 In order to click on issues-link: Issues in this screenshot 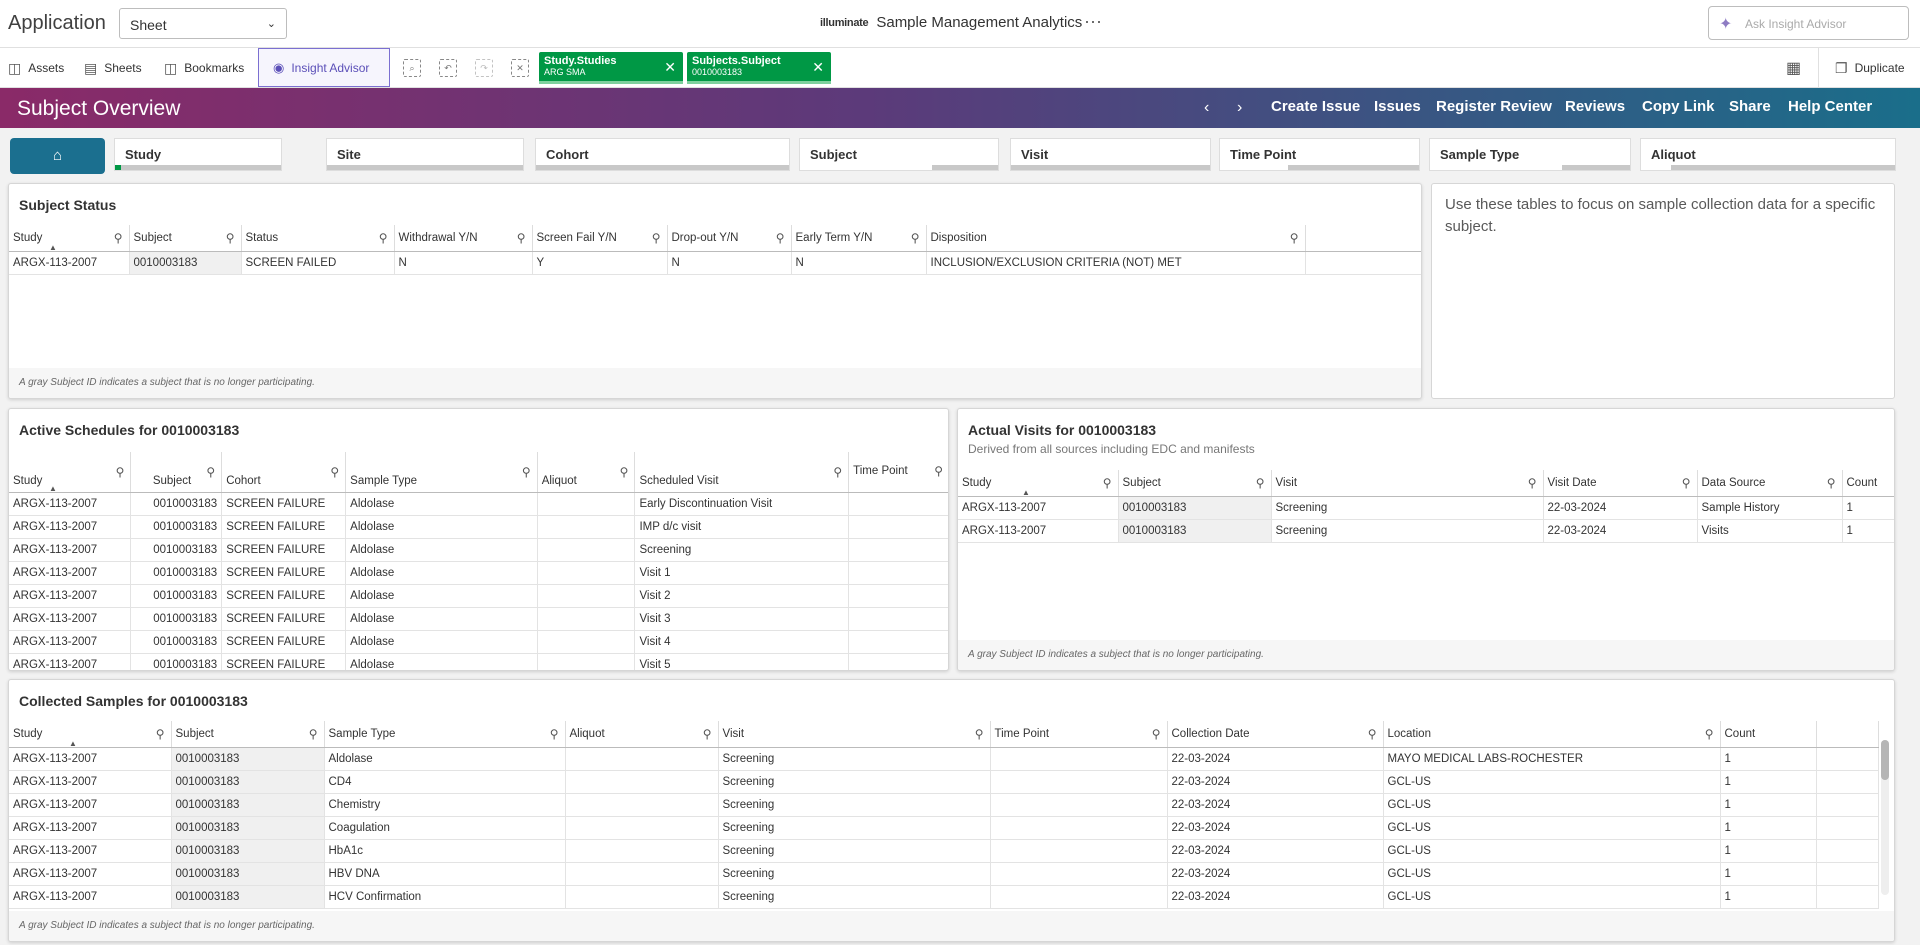, I will do `click(1397, 106)`.